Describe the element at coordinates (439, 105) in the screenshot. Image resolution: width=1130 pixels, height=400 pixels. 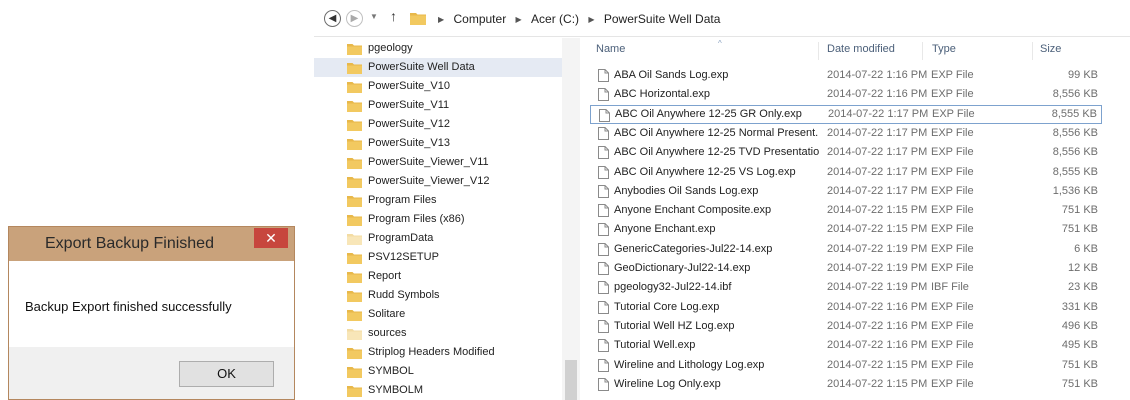
I see `tree-item: PowerSuite_V11` at that location.